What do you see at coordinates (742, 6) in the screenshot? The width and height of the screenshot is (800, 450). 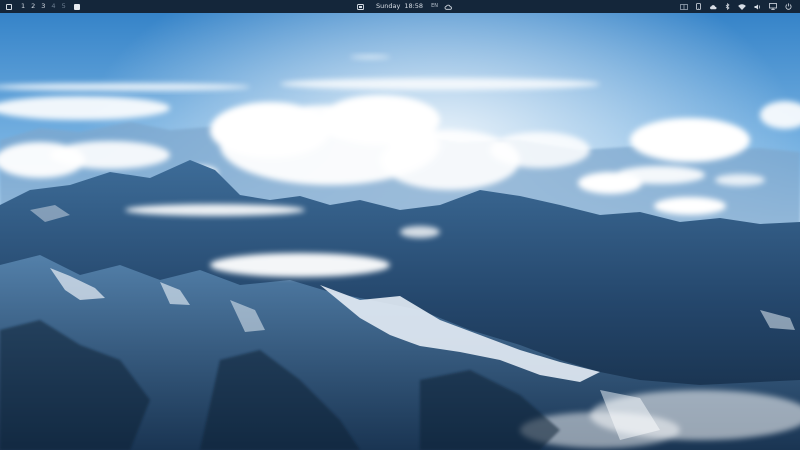 I see `wifi-icon` at bounding box center [742, 6].